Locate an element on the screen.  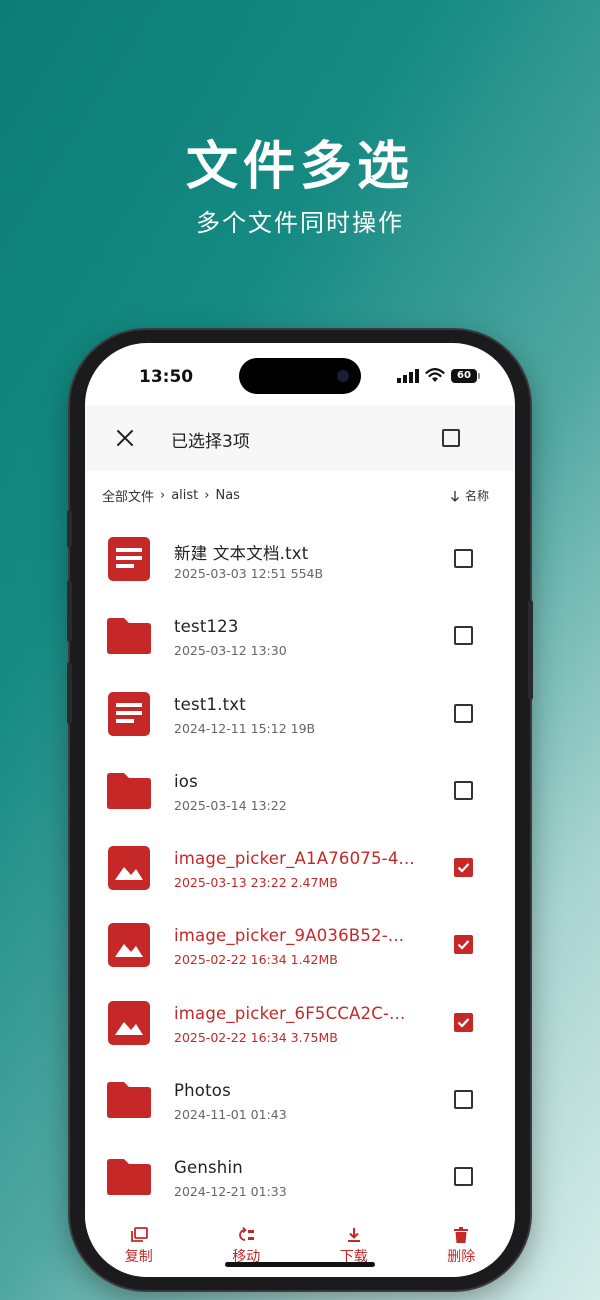
file-meta: 2024-11-01 01:43 is located at coordinates (230, 1115).